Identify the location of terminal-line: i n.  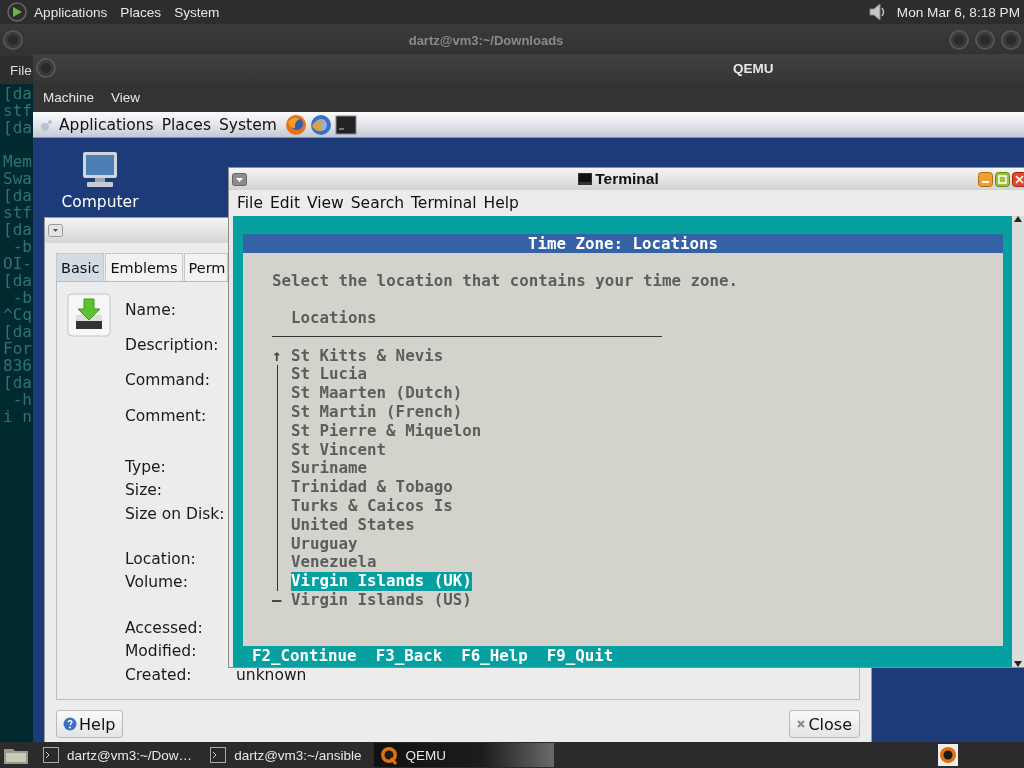
(17, 416).